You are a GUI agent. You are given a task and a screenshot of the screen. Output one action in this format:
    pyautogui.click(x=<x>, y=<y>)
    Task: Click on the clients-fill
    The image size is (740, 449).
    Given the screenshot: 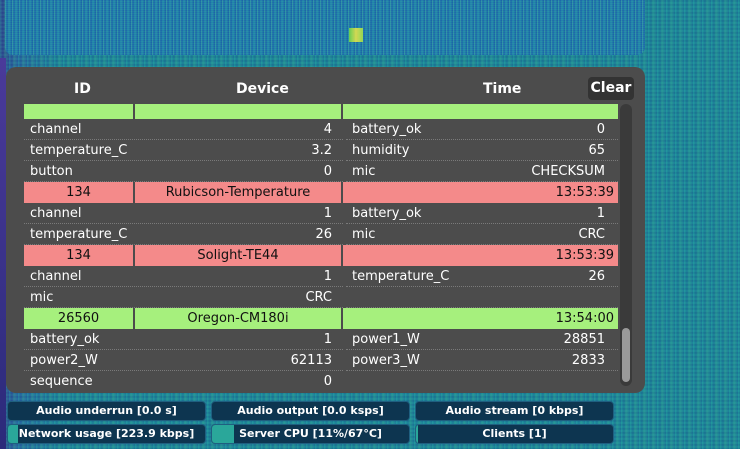 What is the action you would take?
    pyautogui.click(x=417, y=434)
    